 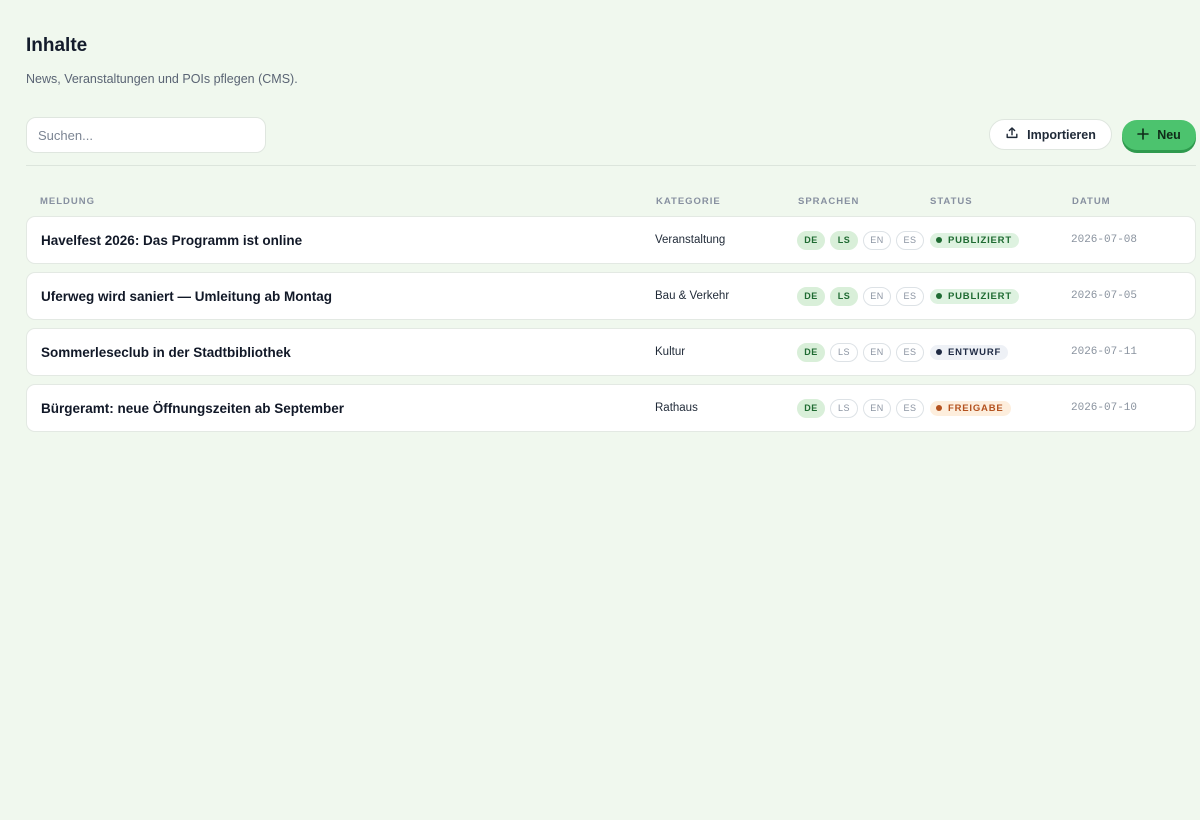 I want to click on status-badge: ENTWURF, so click(x=969, y=352).